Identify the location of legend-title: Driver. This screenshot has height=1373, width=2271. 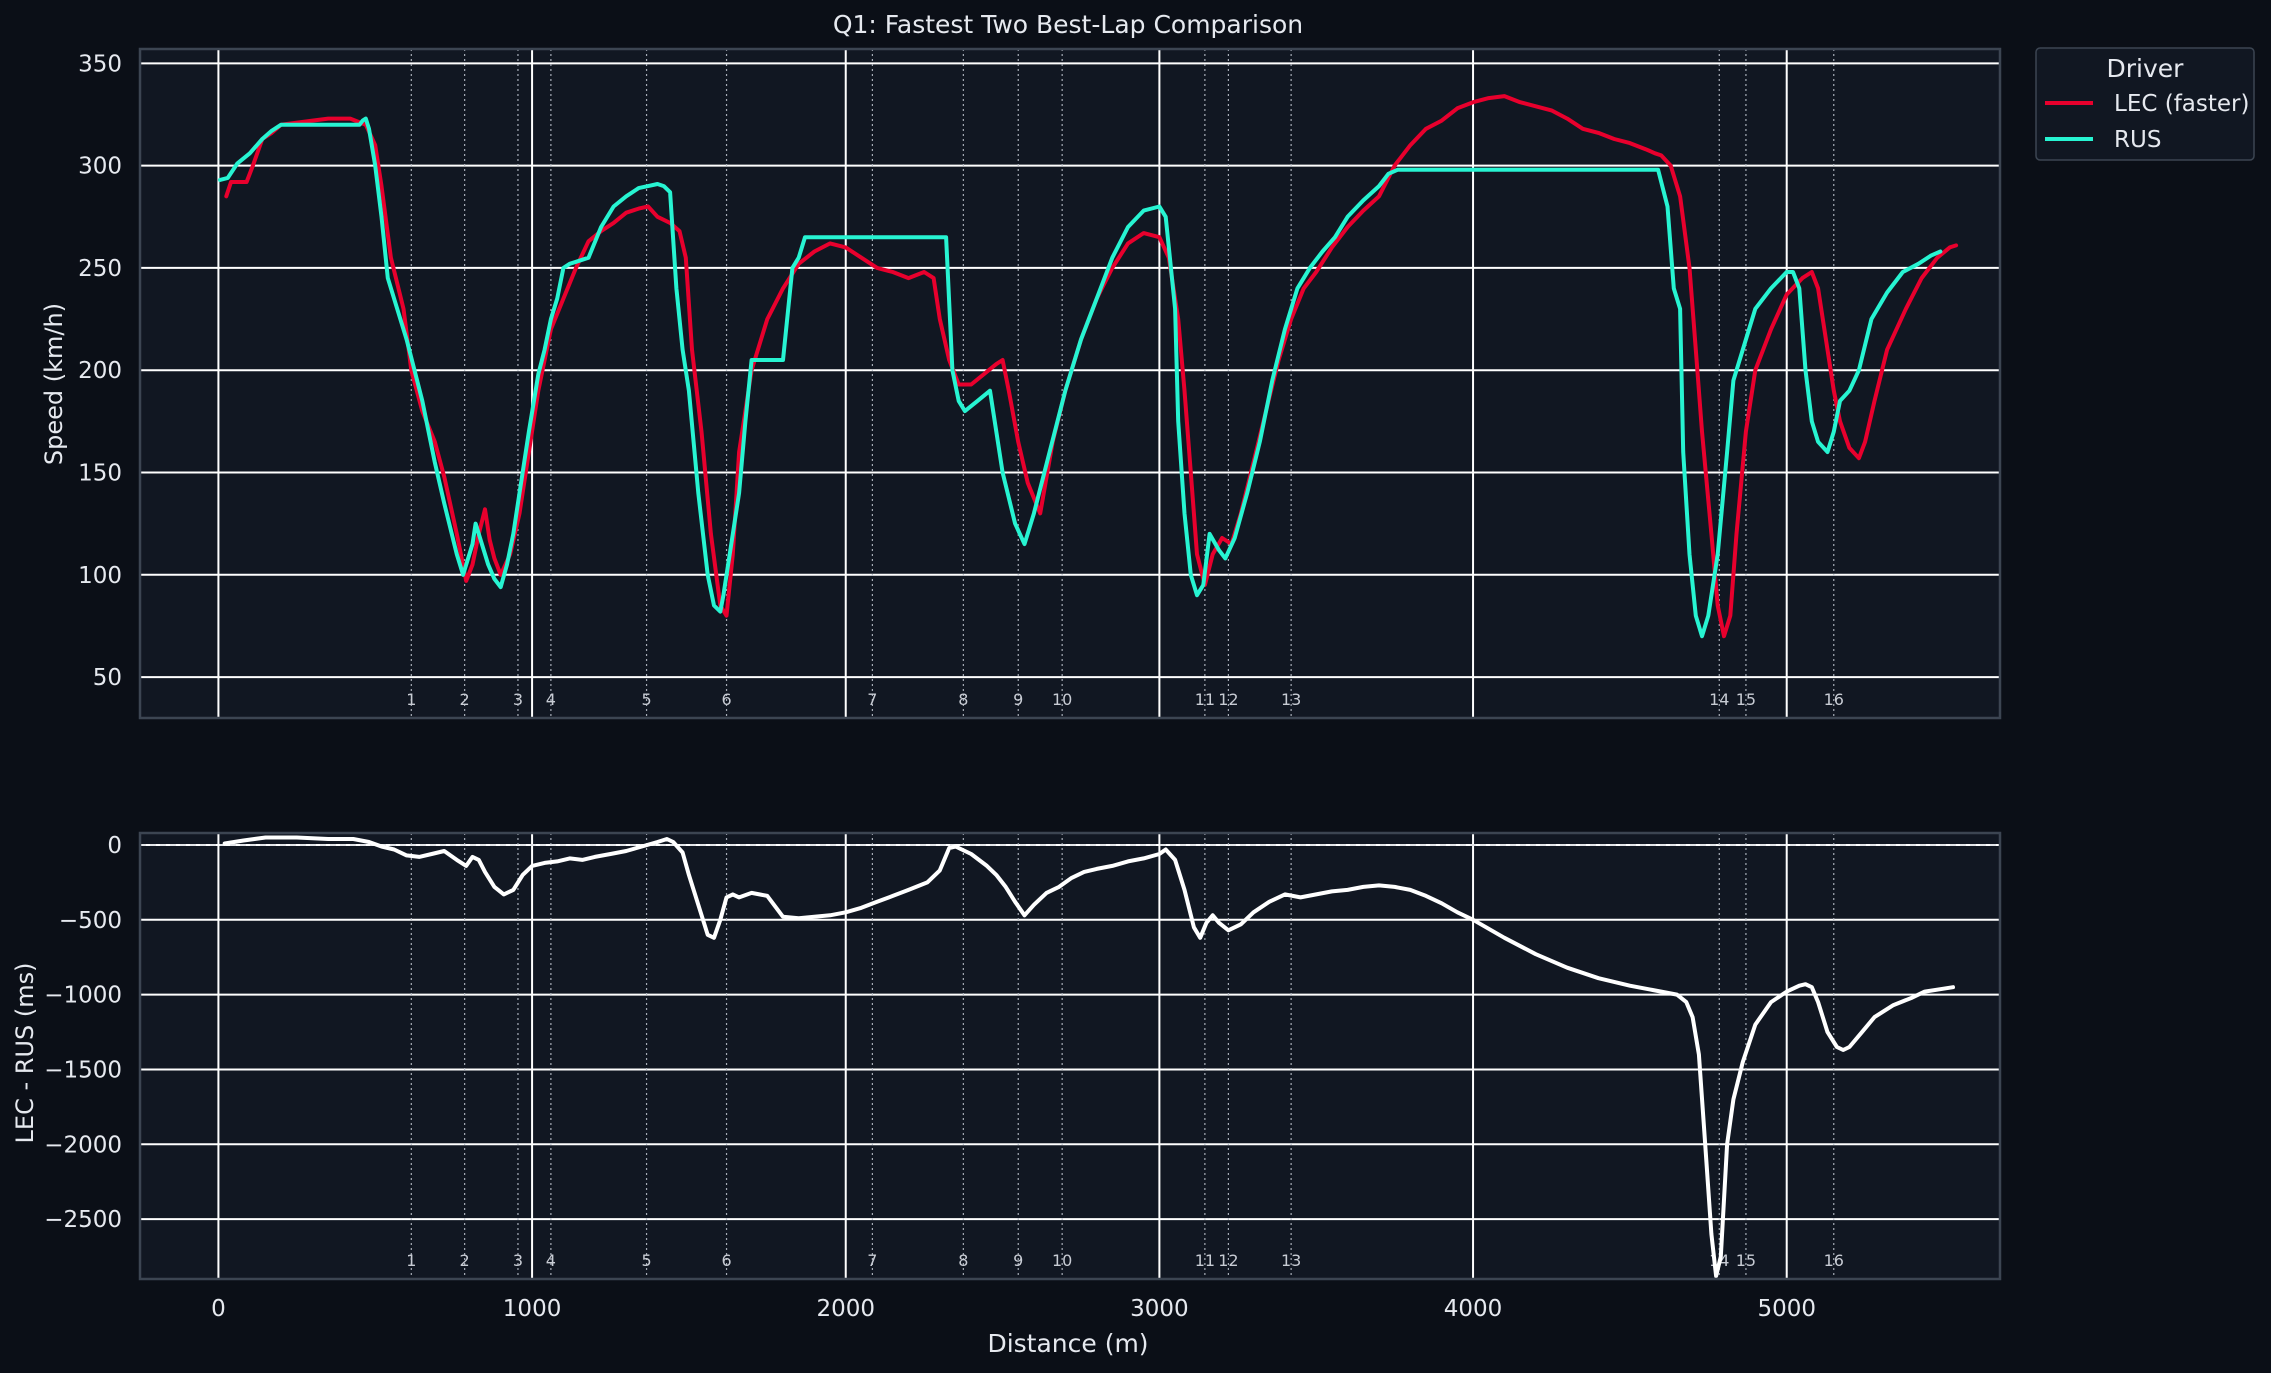
(2146, 68).